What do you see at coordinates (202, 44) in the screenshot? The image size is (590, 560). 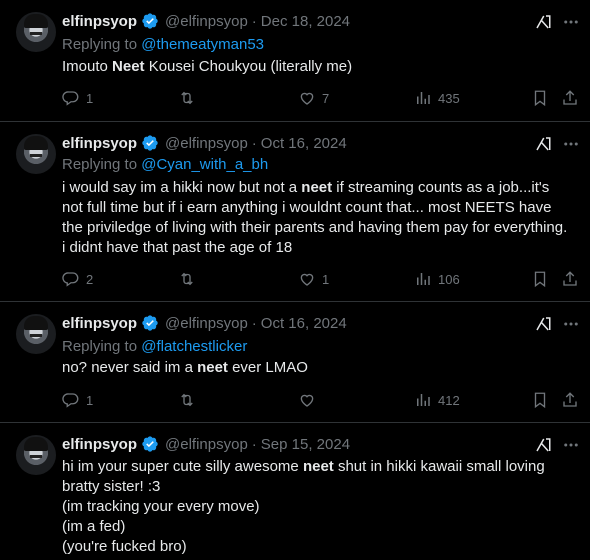 I see `mention-link: @themeatyman53` at bounding box center [202, 44].